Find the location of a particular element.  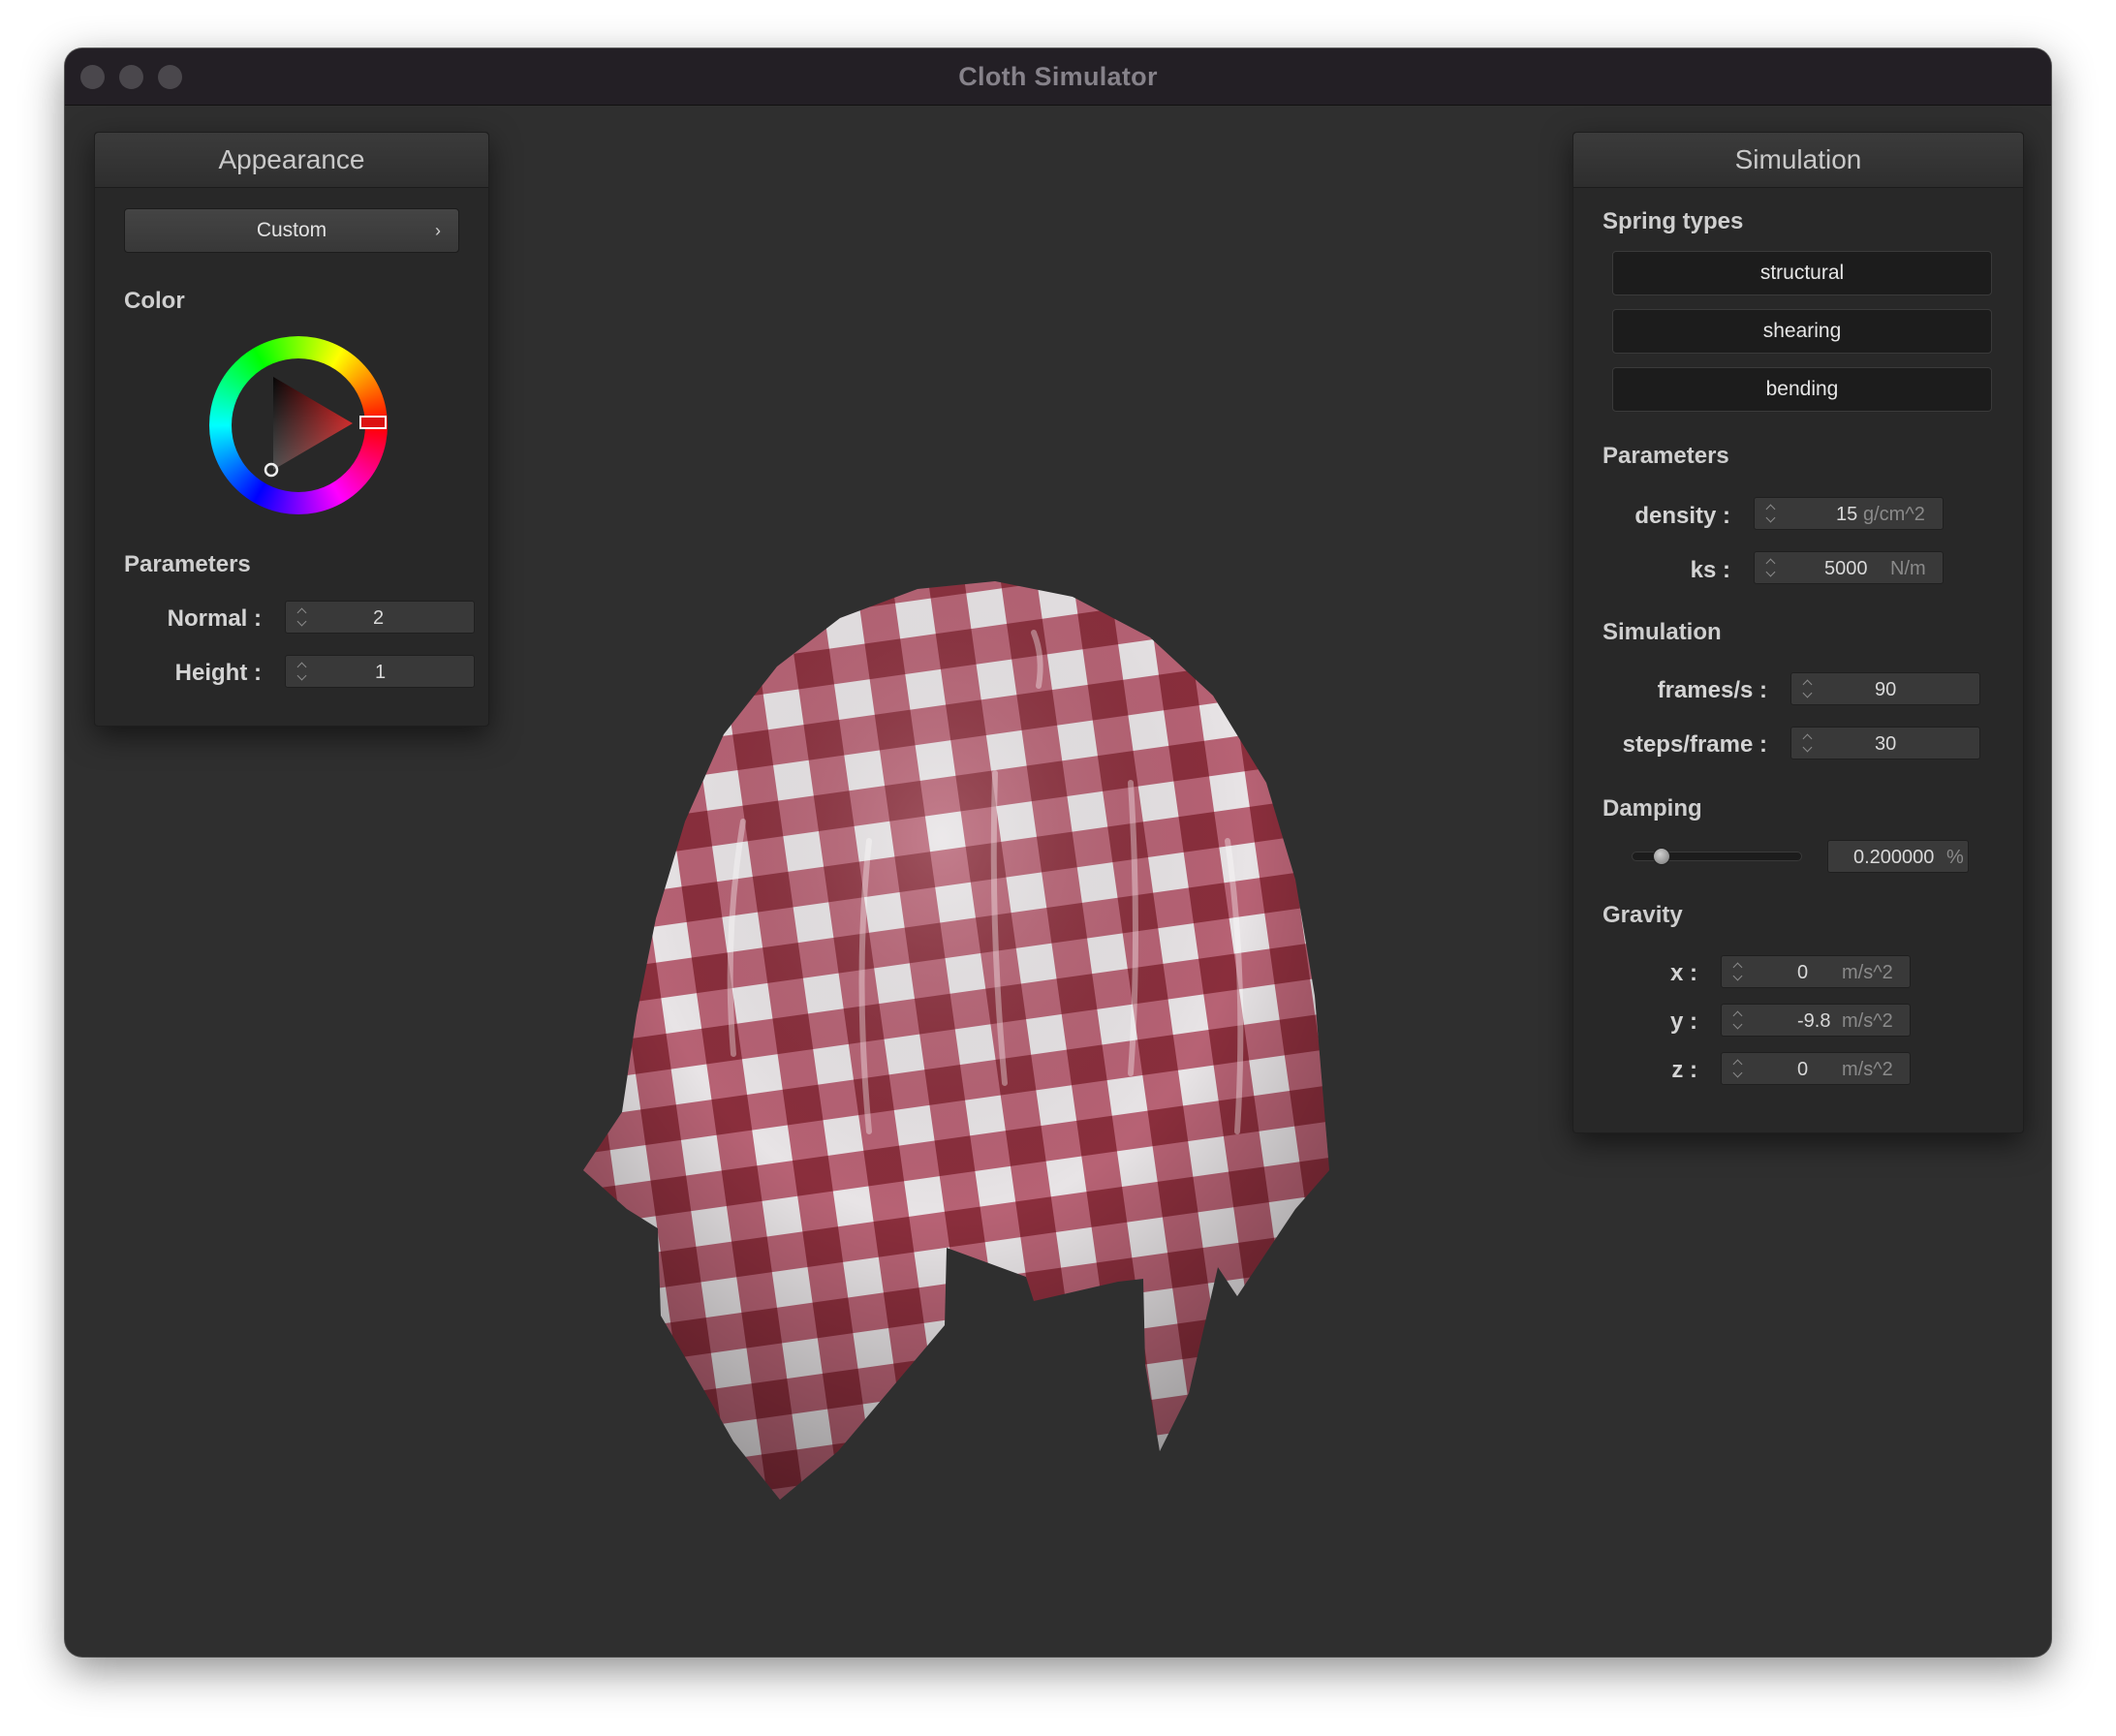

gravity-x-label: x : is located at coordinates (1683, 973).